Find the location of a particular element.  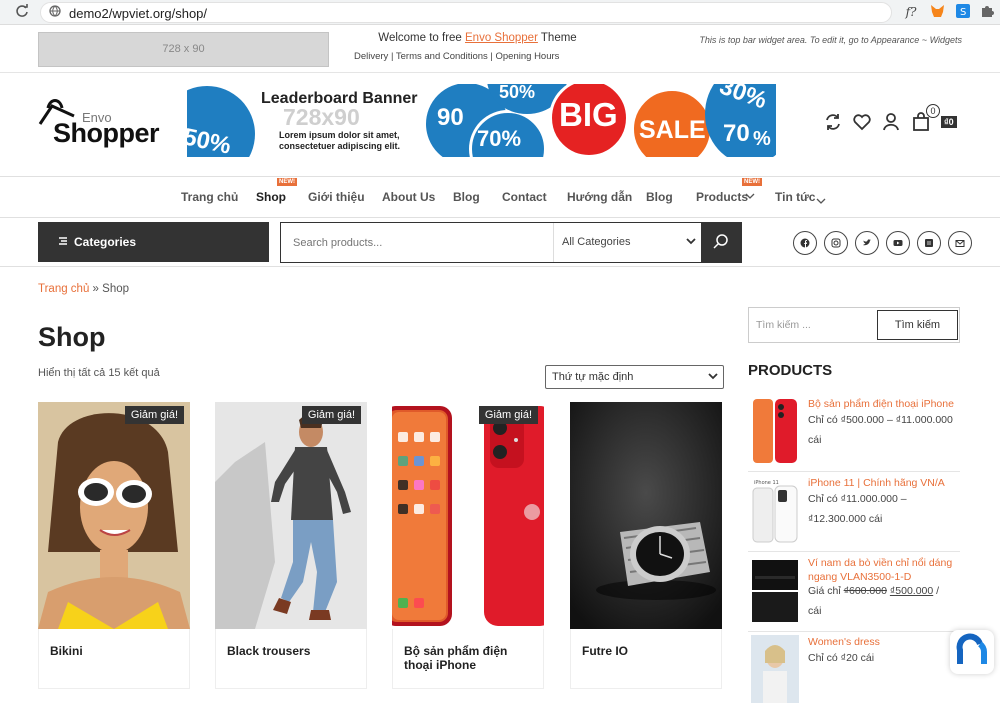

reload-icon is located at coordinates (22, 12).